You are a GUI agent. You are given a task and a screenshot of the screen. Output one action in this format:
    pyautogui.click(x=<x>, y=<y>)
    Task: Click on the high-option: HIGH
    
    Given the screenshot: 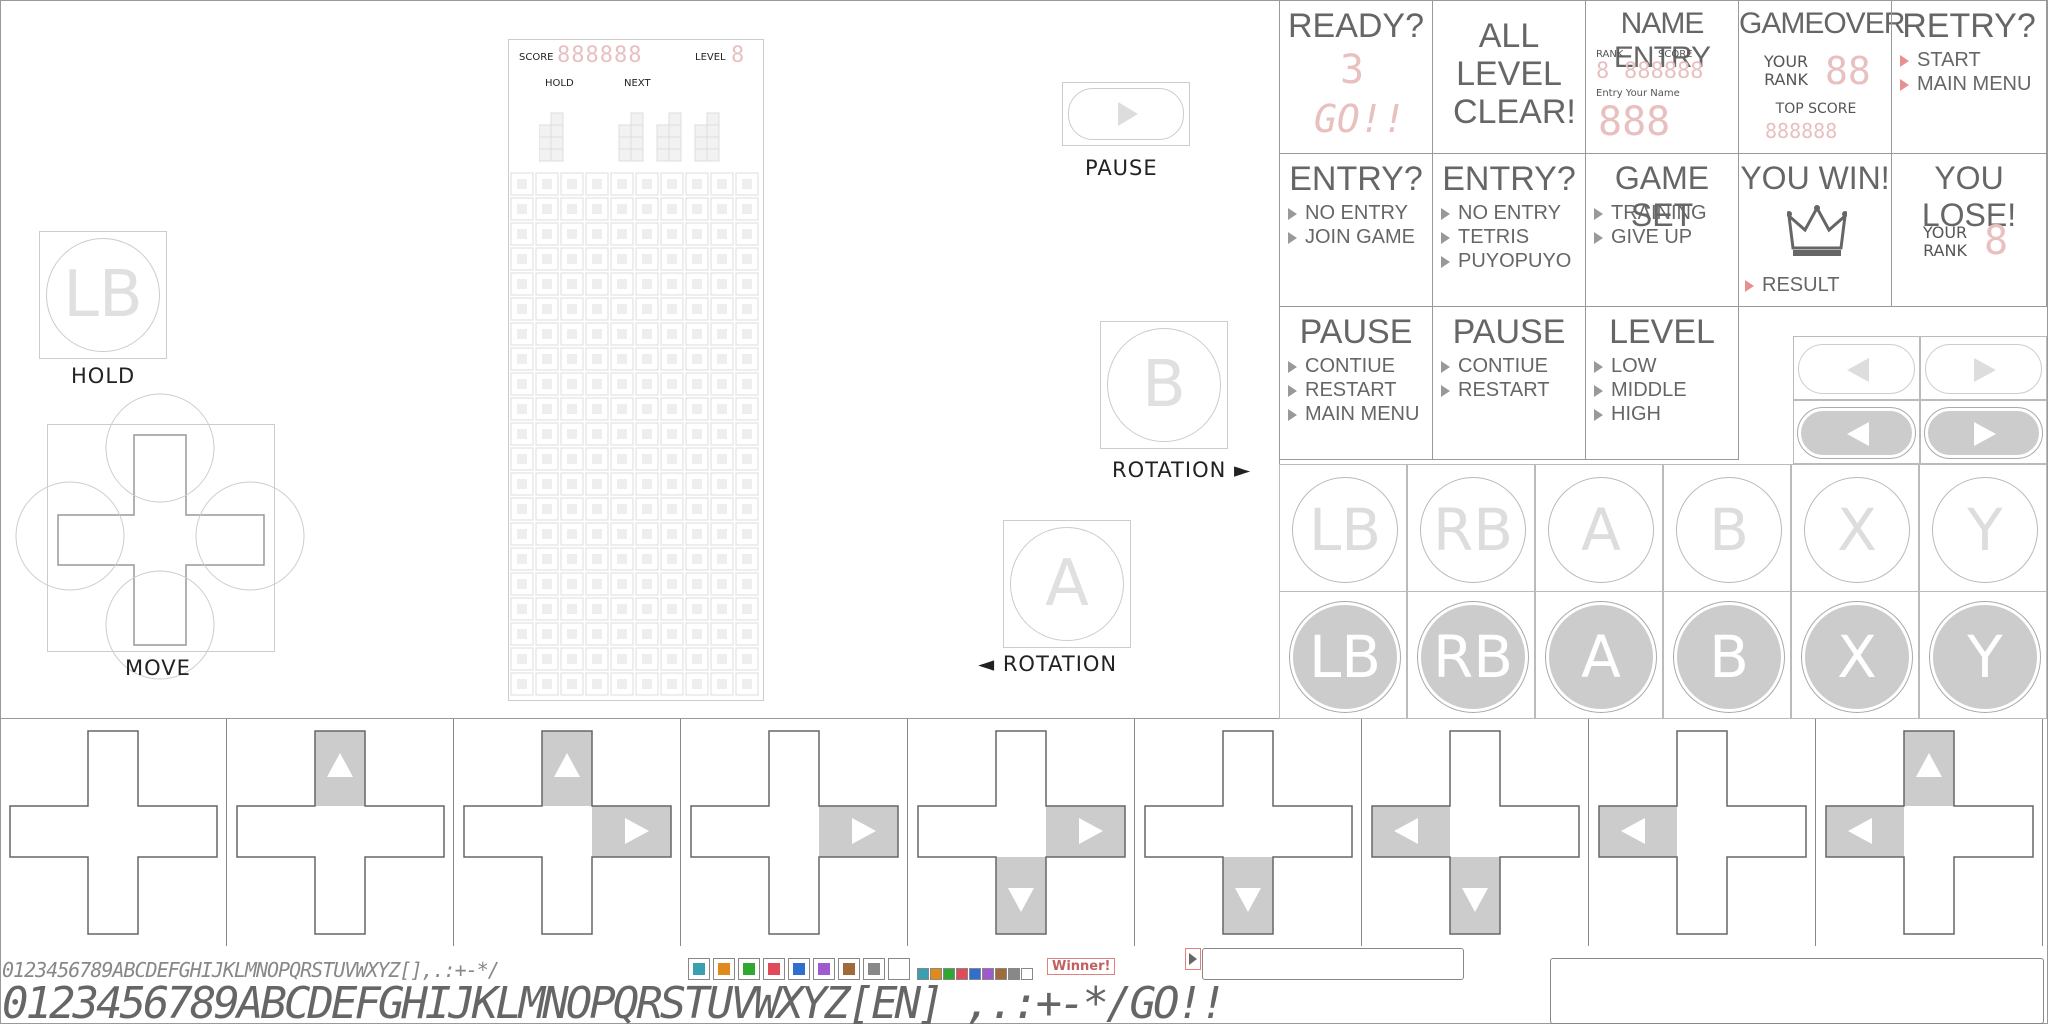 What is the action you would take?
    pyautogui.click(x=1627, y=414)
    